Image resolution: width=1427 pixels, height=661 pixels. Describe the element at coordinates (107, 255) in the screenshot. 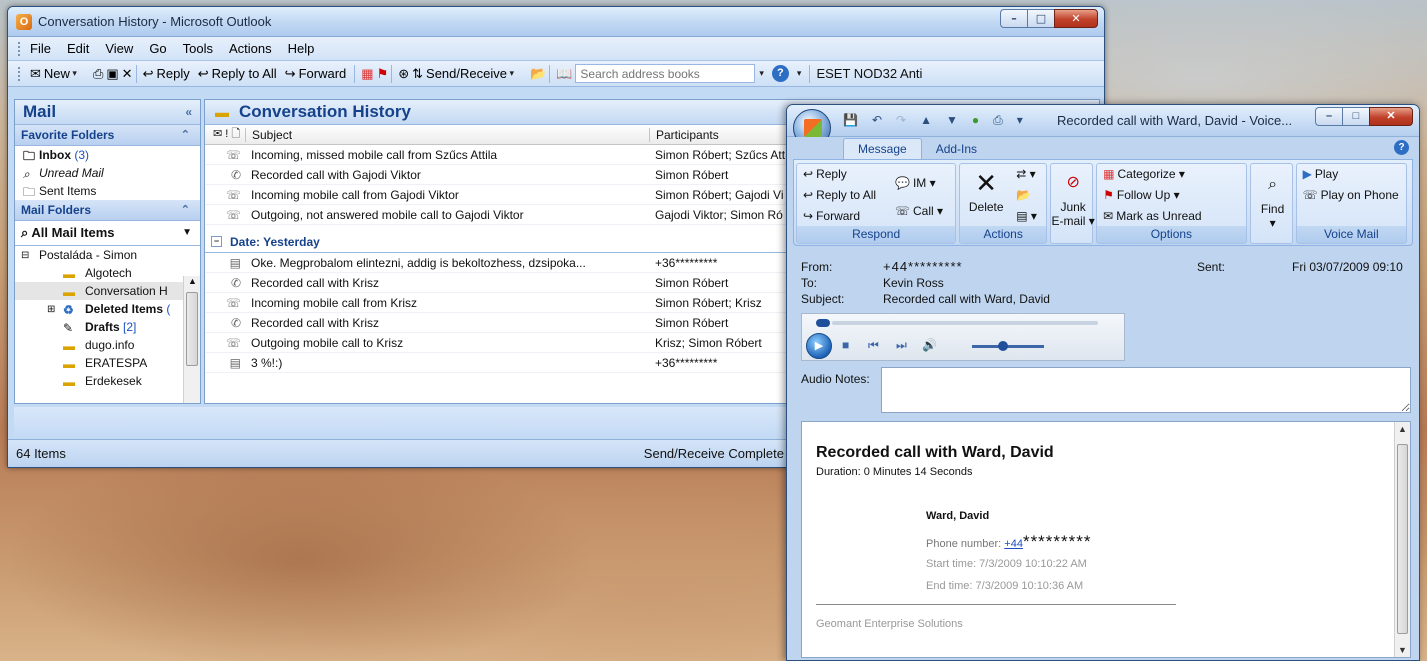

I see `tree-mailbox-root: ⊟ Postaláda - Simon` at that location.